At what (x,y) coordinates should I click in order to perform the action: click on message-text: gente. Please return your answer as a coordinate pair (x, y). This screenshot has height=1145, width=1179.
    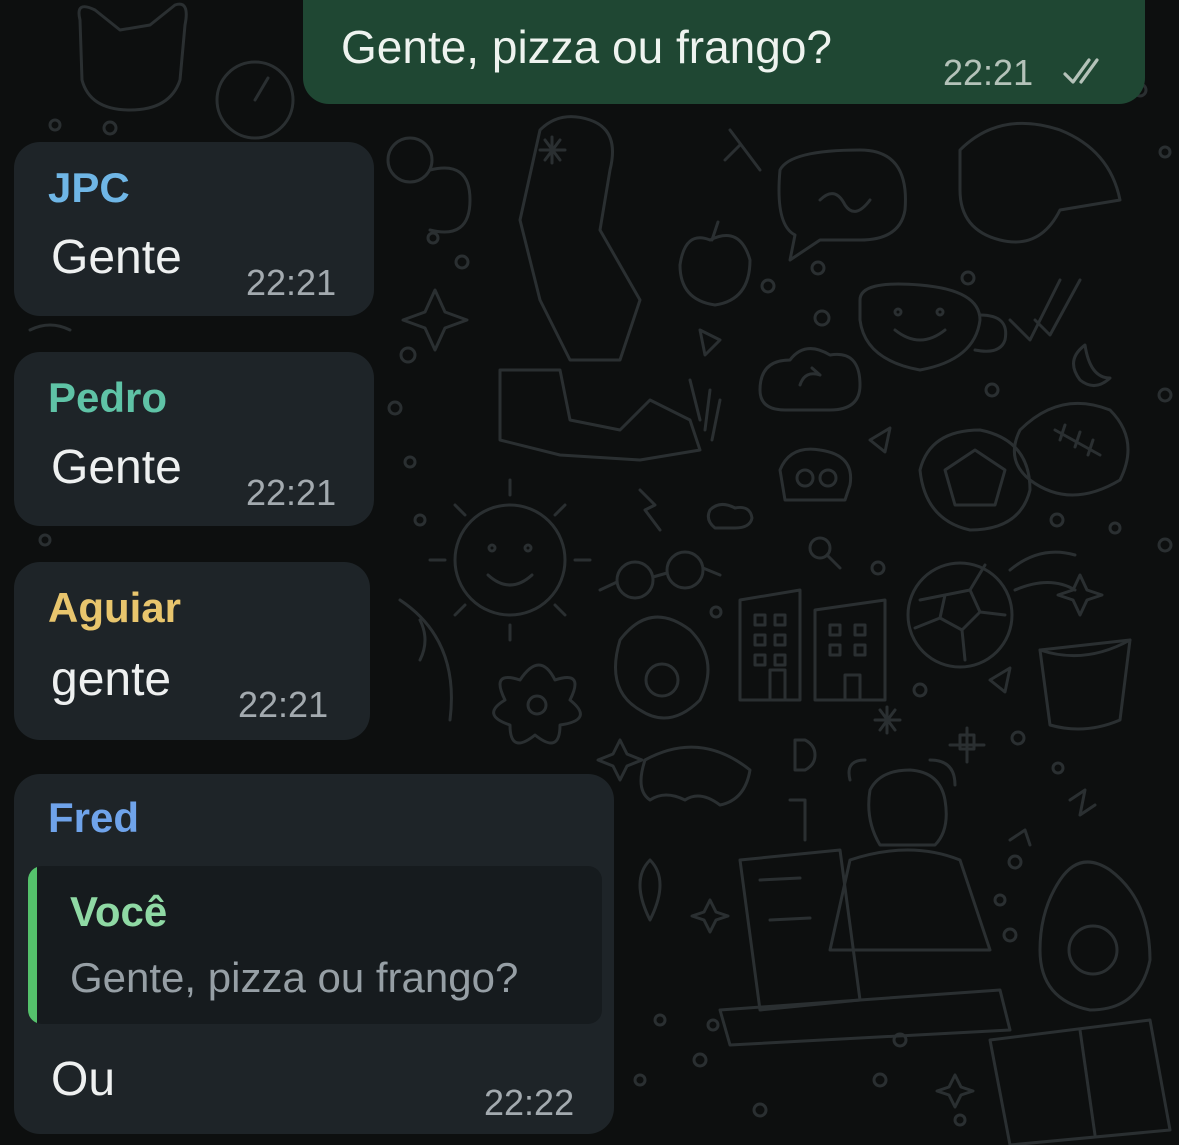
    Looking at the image, I should click on (111, 679).